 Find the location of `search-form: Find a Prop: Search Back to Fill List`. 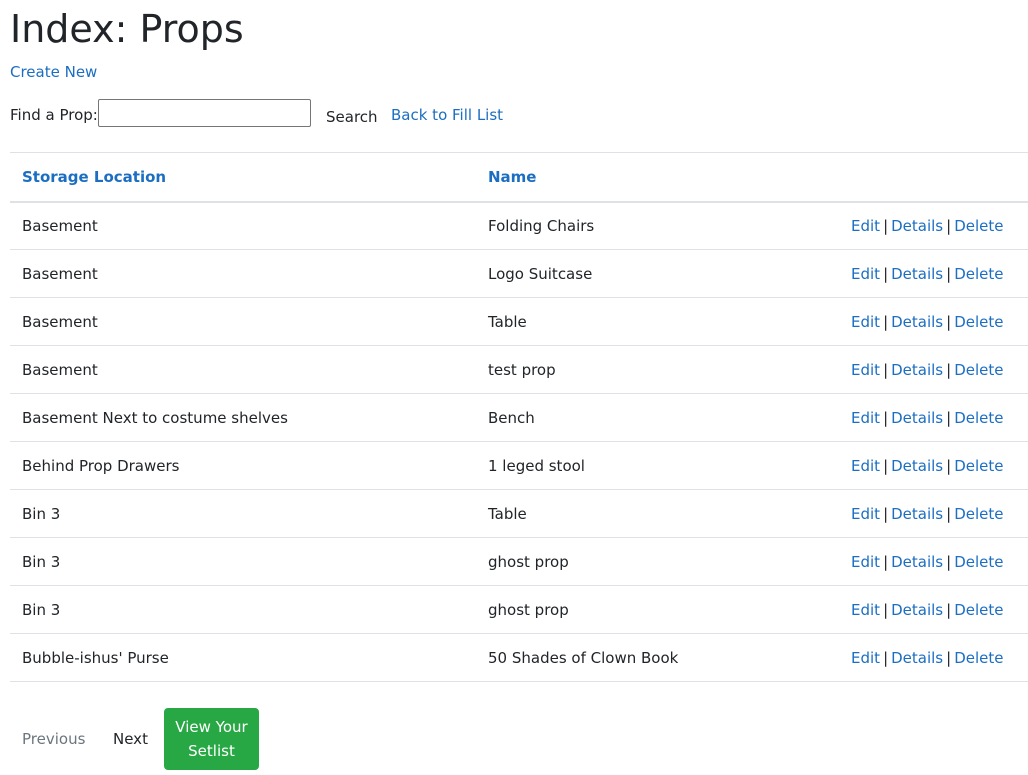

search-form: Find a Prop: Search Back to Fill List is located at coordinates (310, 115).